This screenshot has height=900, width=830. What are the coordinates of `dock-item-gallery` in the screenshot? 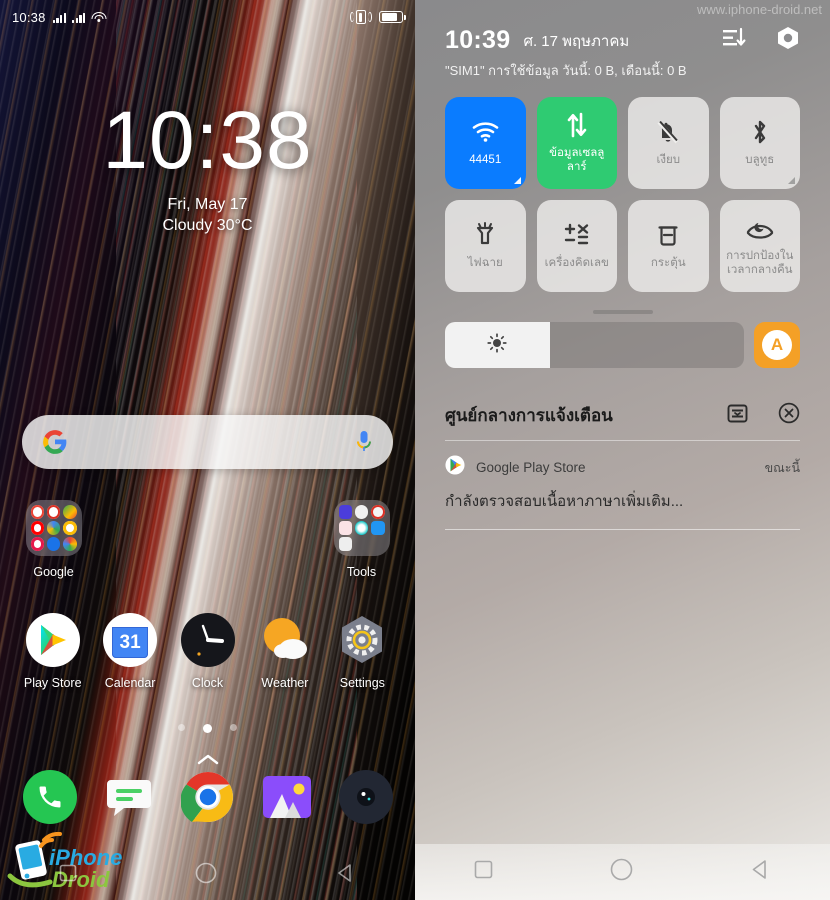 It's located at (286, 797).